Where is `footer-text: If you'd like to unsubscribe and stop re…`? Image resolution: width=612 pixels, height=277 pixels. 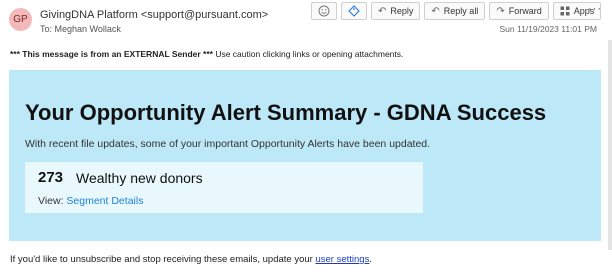 footer-text: If you'd like to unsubscribe and stop re… is located at coordinates (163, 259).